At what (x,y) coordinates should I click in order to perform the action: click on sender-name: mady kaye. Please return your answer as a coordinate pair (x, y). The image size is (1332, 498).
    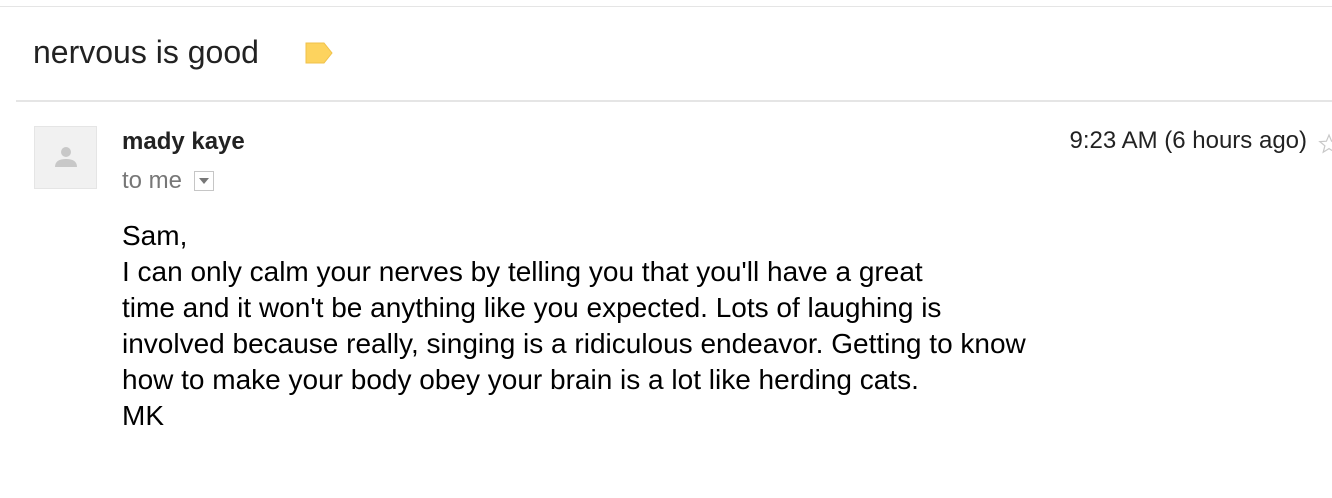
    Looking at the image, I should click on (183, 142).